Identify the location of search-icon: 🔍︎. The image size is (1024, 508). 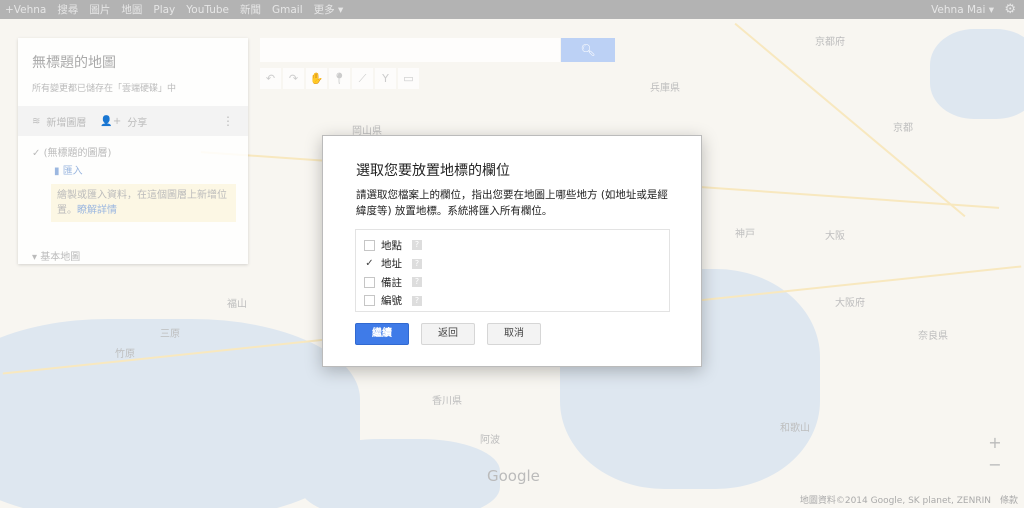
(588, 50).